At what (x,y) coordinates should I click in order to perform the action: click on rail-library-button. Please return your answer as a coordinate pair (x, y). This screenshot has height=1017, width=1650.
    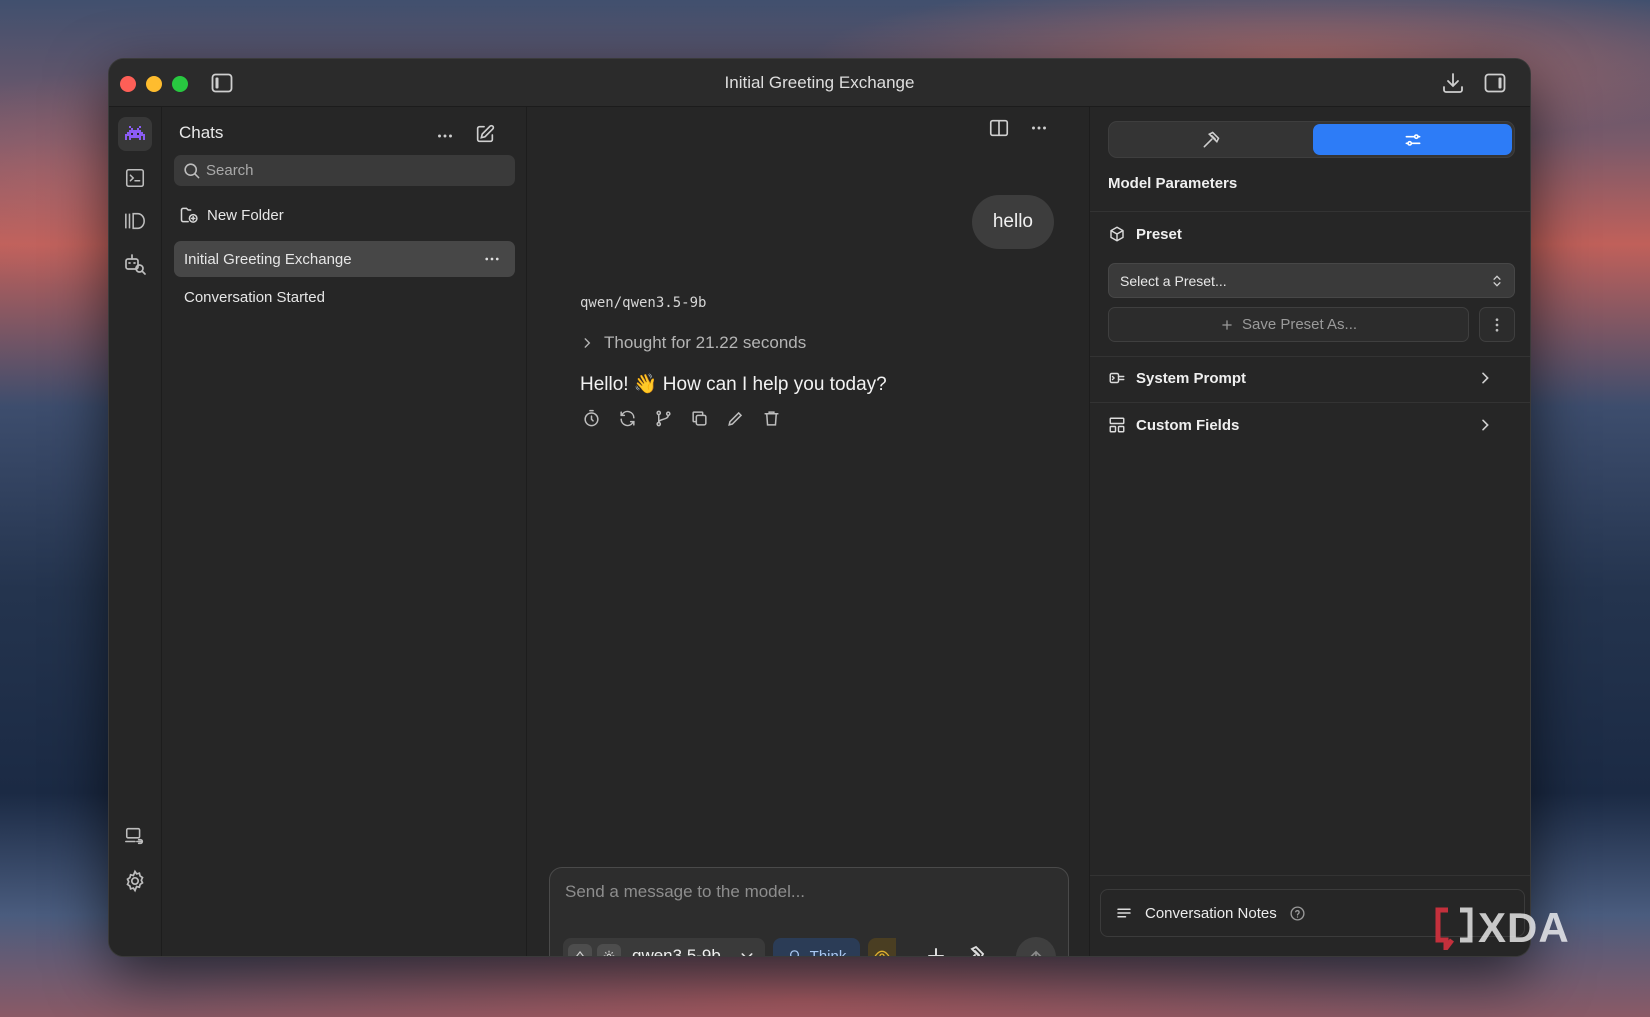
    Looking at the image, I should click on (135, 221).